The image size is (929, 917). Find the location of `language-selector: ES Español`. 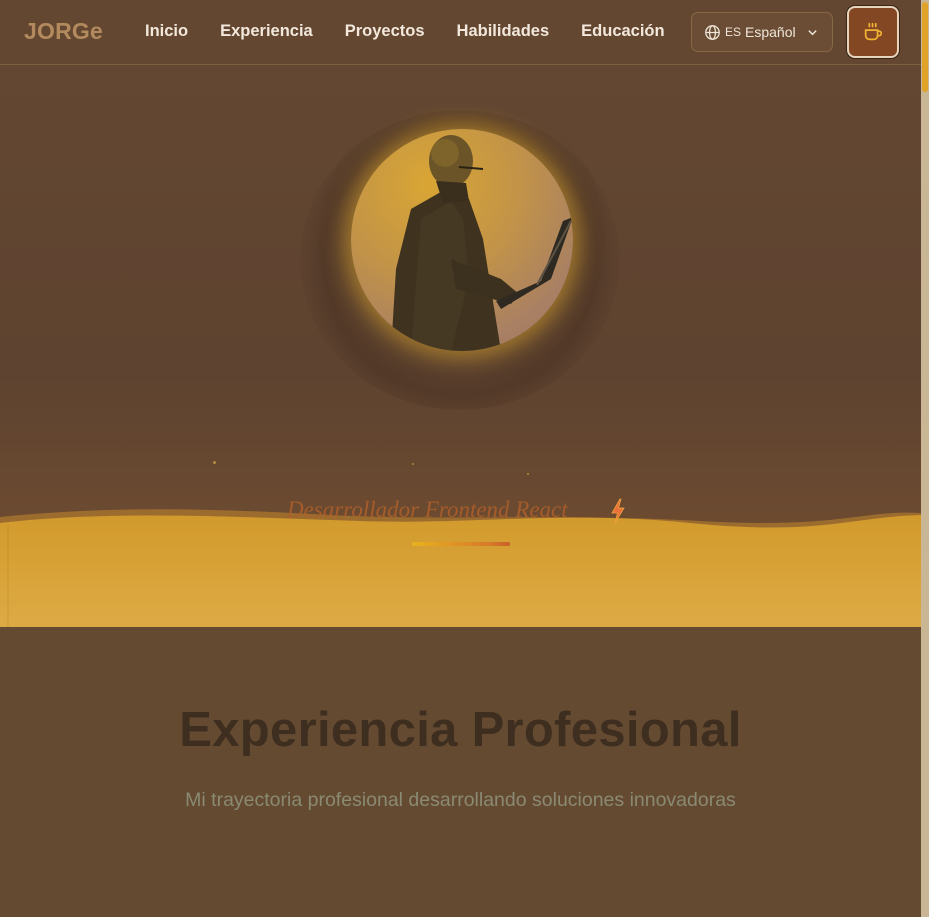

language-selector: ES Español is located at coordinates (762, 32).